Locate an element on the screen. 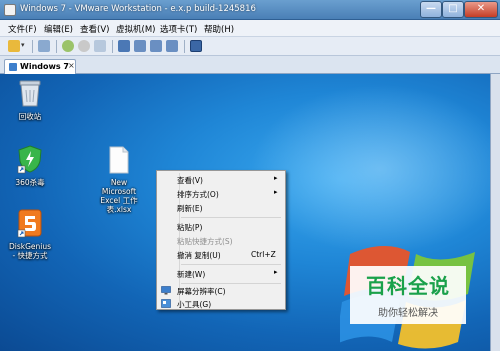 Image resolution: width=500 pixels, height=351 pixels. menu-file: 文件(F) is located at coordinates (22, 29).